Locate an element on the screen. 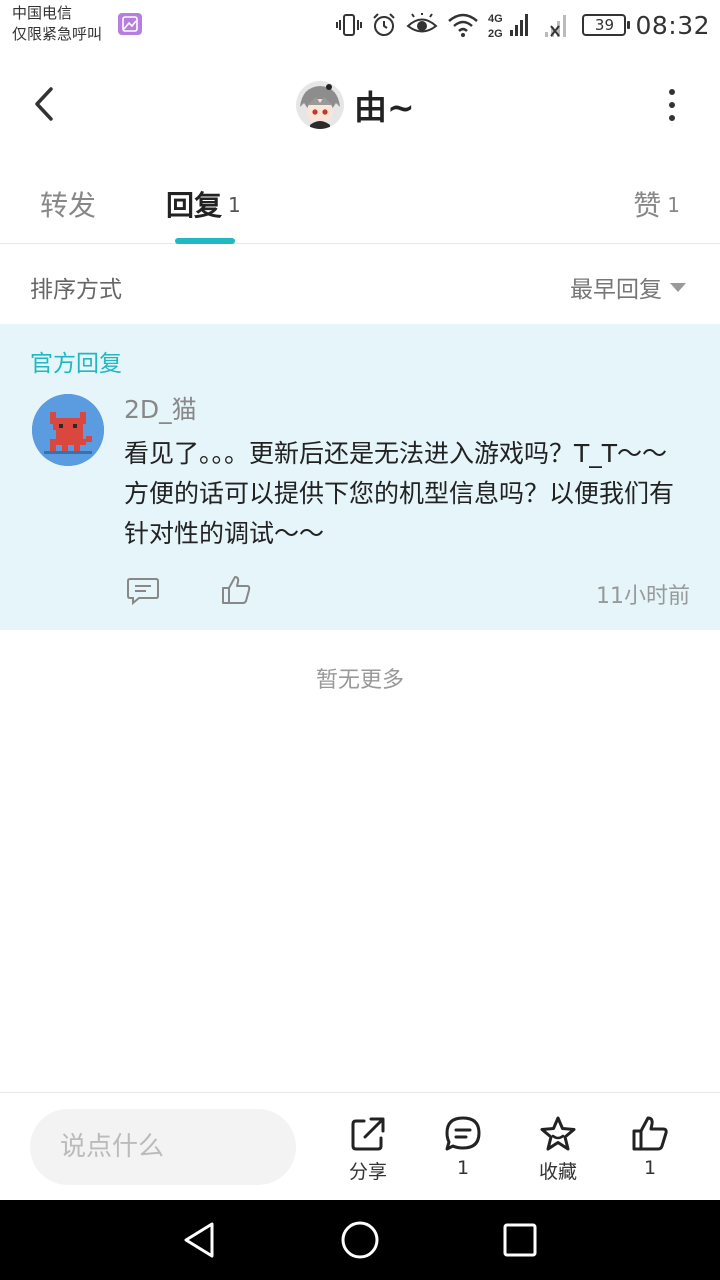  share-icon is located at coordinates (368, 1134).